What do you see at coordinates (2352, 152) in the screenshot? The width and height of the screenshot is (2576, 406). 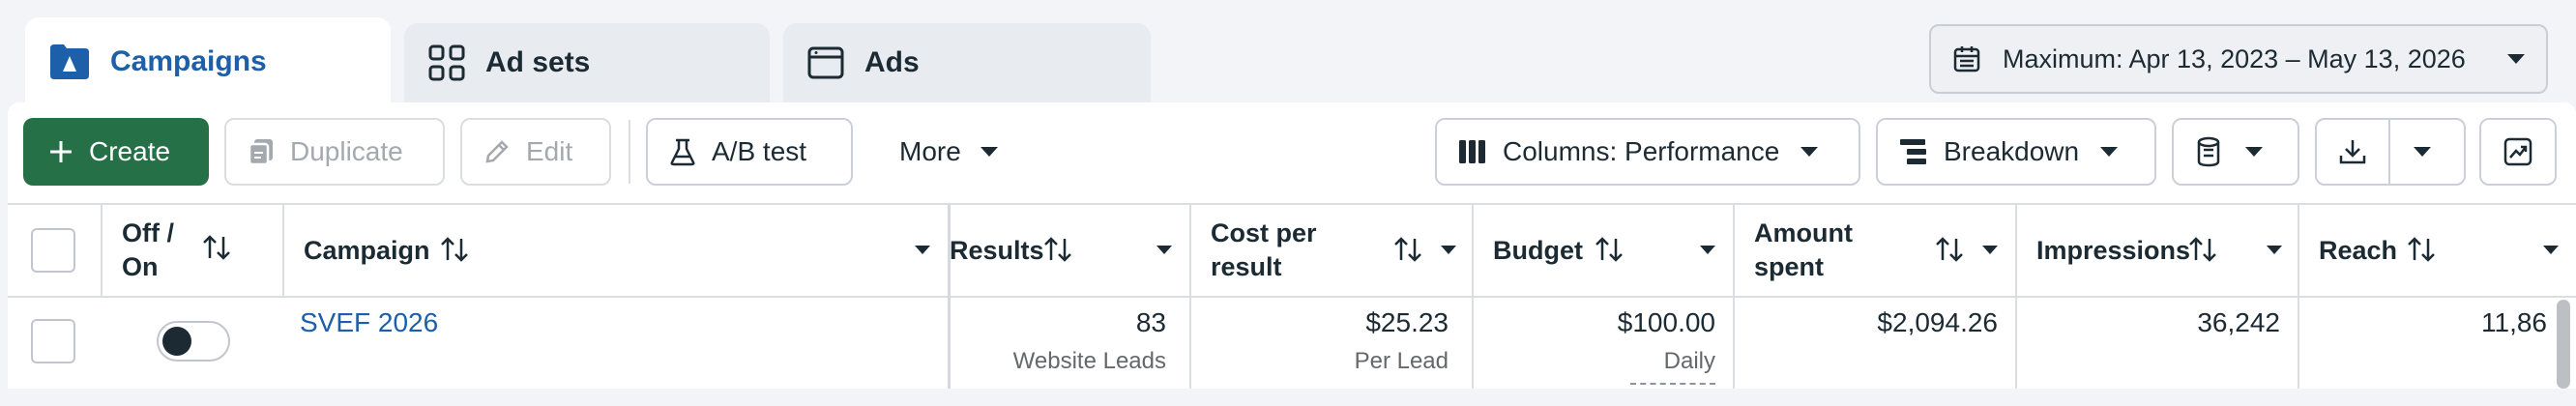 I see `download-icon` at bounding box center [2352, 152].